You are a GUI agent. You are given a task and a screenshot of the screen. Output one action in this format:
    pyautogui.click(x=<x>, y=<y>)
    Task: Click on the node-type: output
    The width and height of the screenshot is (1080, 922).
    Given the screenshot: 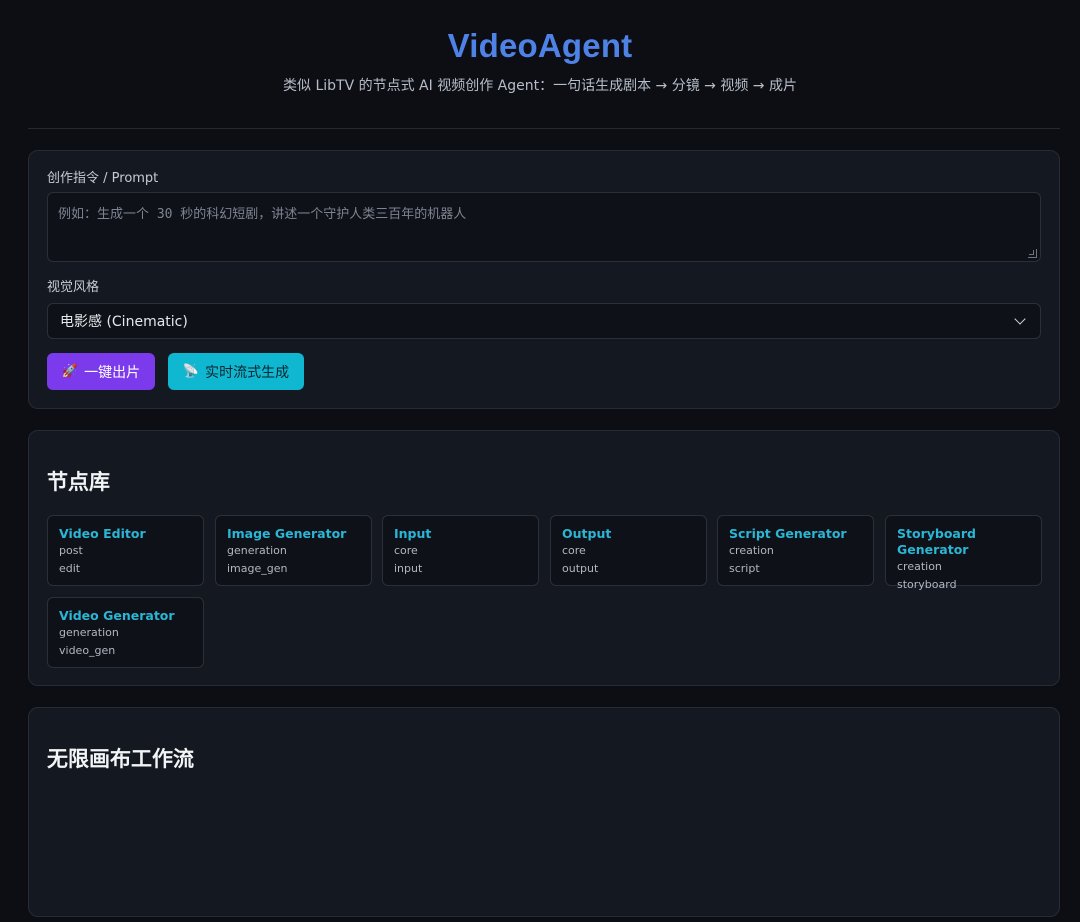 What is the action you would take?
    pyautogui.click(x=580, y=568)
    